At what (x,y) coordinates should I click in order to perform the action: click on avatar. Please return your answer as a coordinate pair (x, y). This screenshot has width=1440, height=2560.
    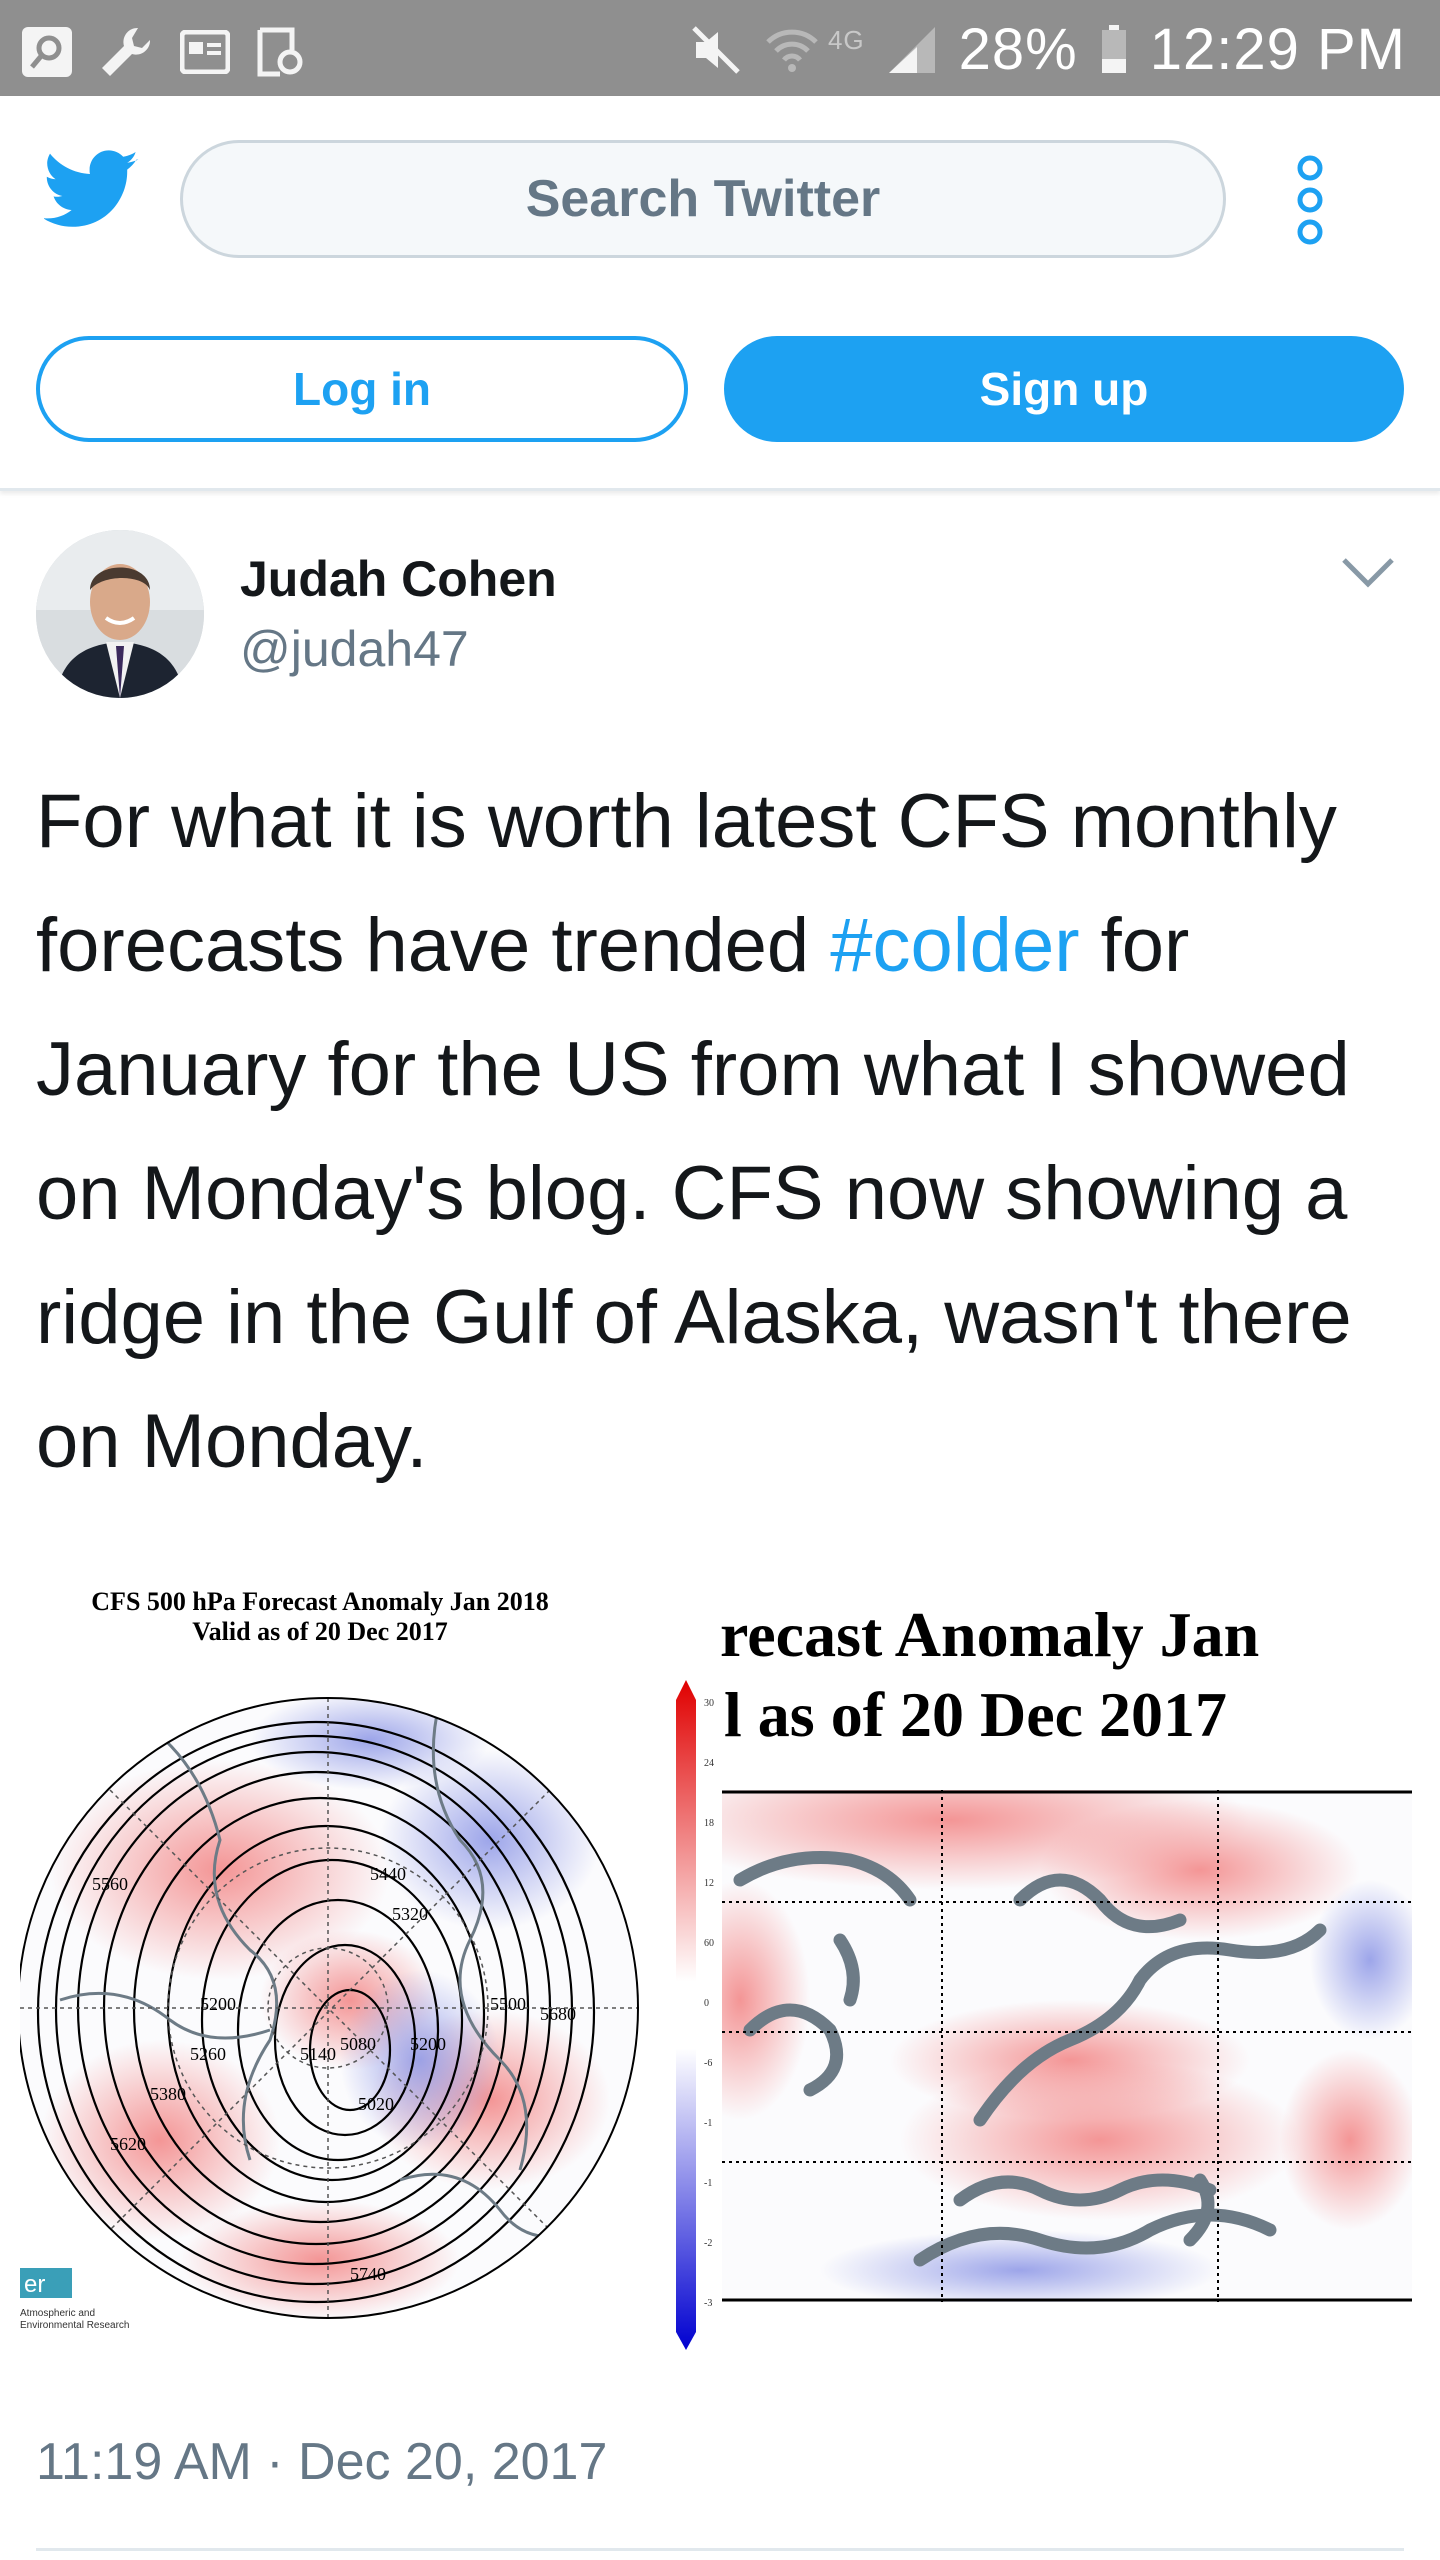
    Looking at the image, I should click on (120, 614).